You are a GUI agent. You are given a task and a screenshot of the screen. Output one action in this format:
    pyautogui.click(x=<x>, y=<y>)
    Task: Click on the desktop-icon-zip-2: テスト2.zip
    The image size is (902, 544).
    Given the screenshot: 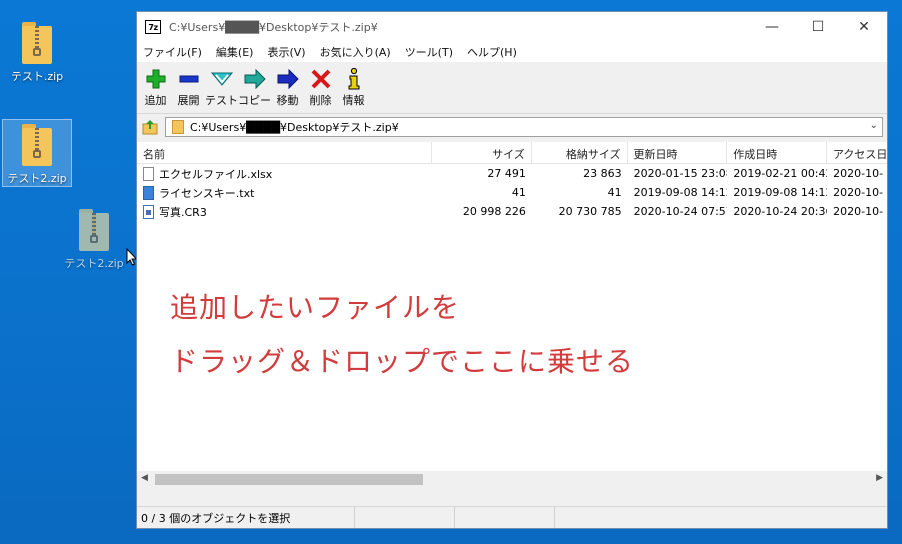 What is the action you would take?
    pyautogui.click(x=37, y=153)
    